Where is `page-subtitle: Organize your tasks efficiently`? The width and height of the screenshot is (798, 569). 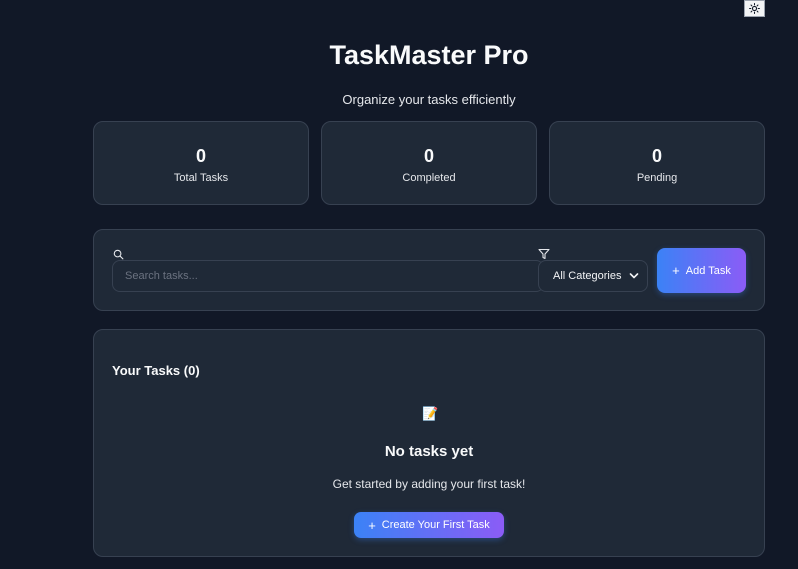
page-subtitle: Organize your tasks efficiently is located at coordinates (429, 99).